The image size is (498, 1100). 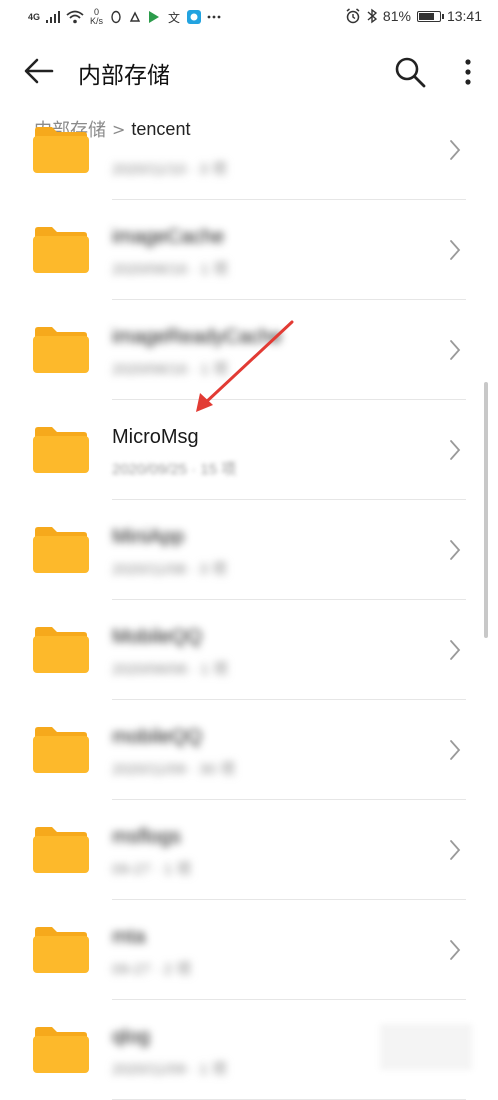 I want to click on svg-text: 文, so click(x=174, y=17).